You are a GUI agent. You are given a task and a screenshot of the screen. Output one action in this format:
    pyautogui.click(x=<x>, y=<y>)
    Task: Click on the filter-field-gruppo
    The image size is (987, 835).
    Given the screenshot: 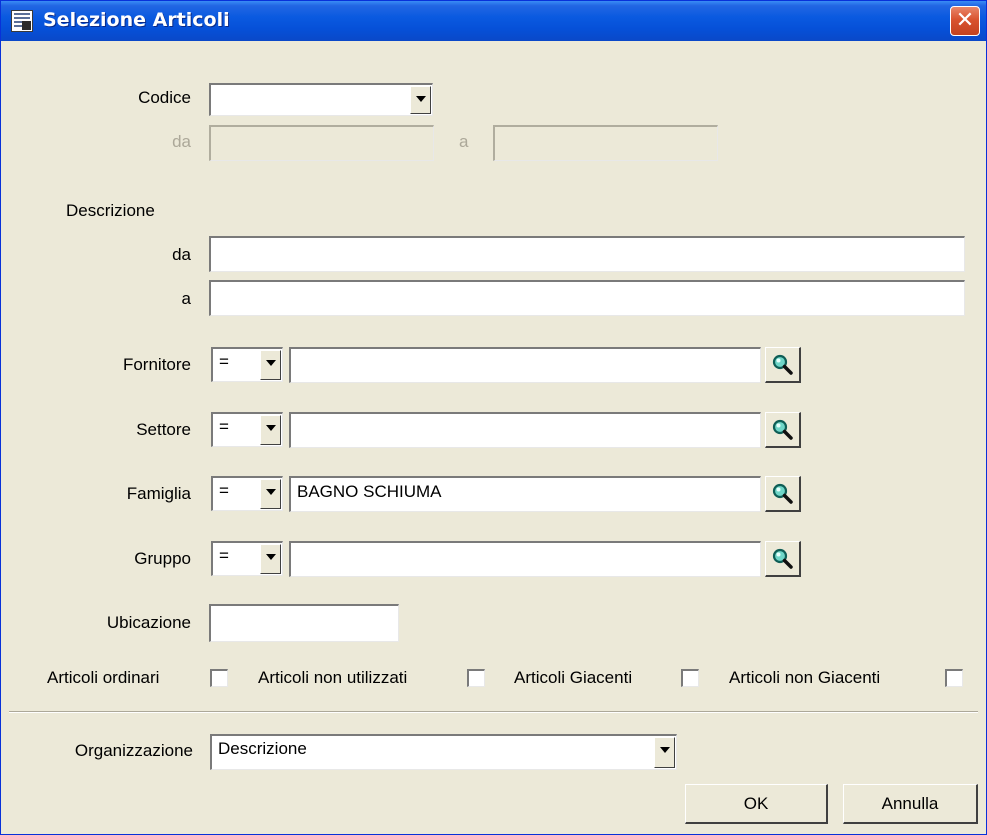 What is the action you would take?
    pyautogui.click(x=525, y=559)
    